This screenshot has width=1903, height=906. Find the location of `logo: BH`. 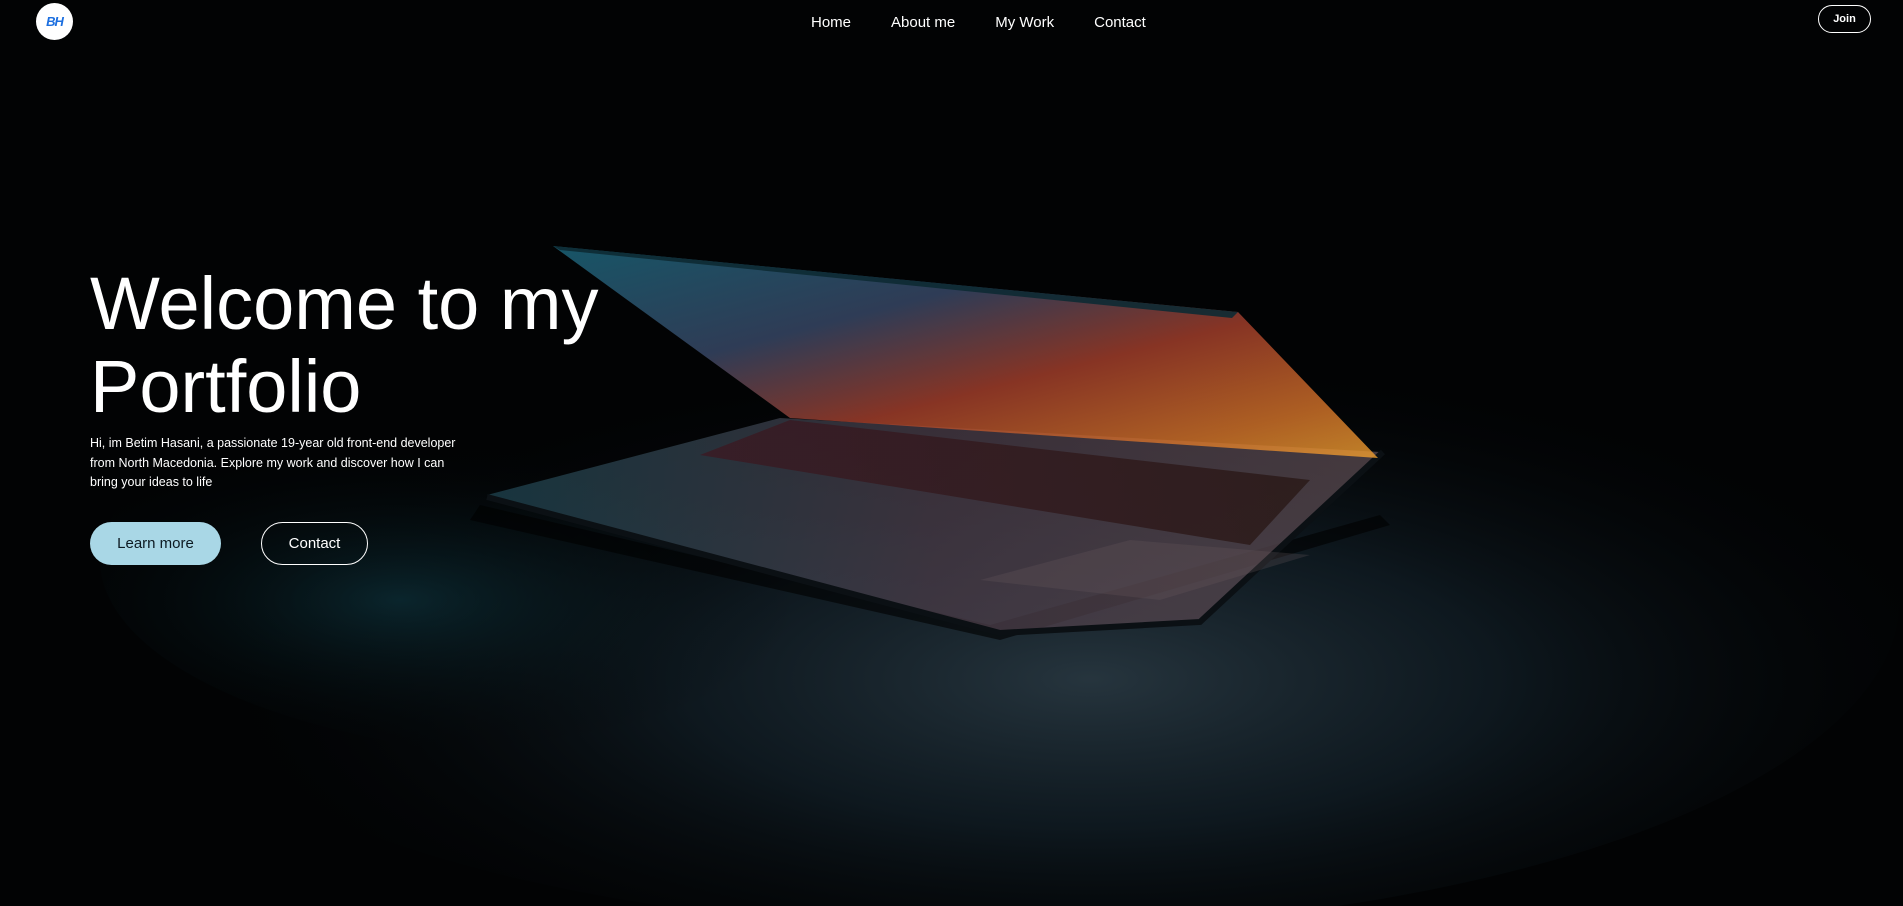

logo: BH is located at coordinates (54, 21).